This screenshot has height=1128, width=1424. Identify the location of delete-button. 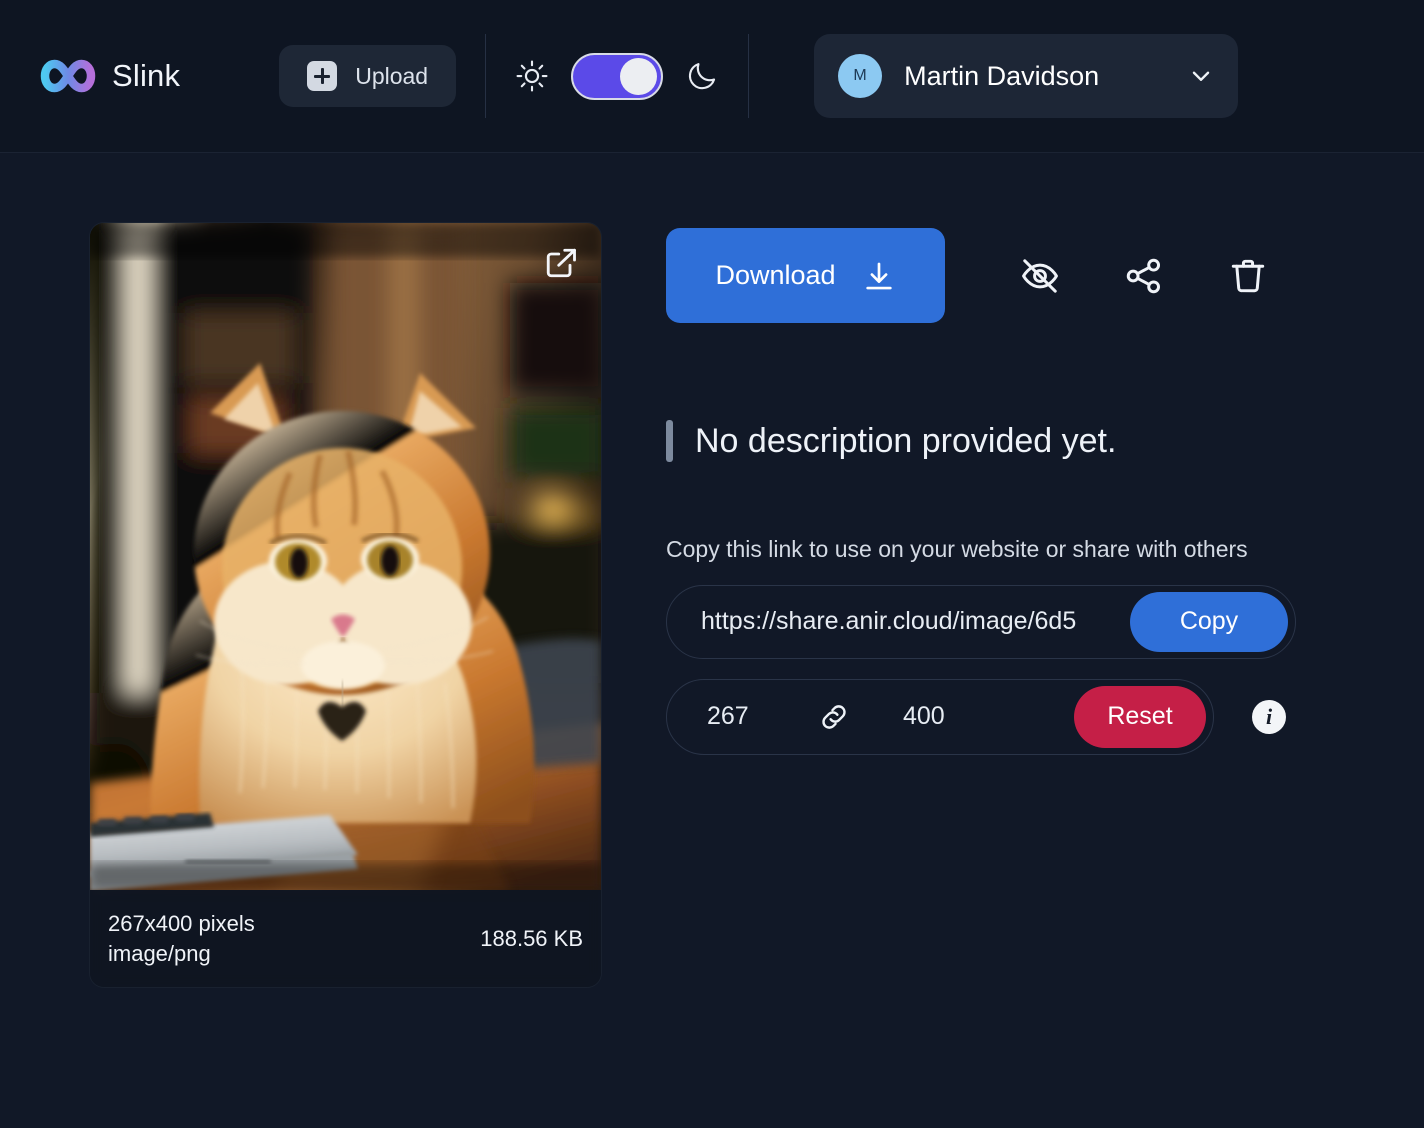
(1248, 276).